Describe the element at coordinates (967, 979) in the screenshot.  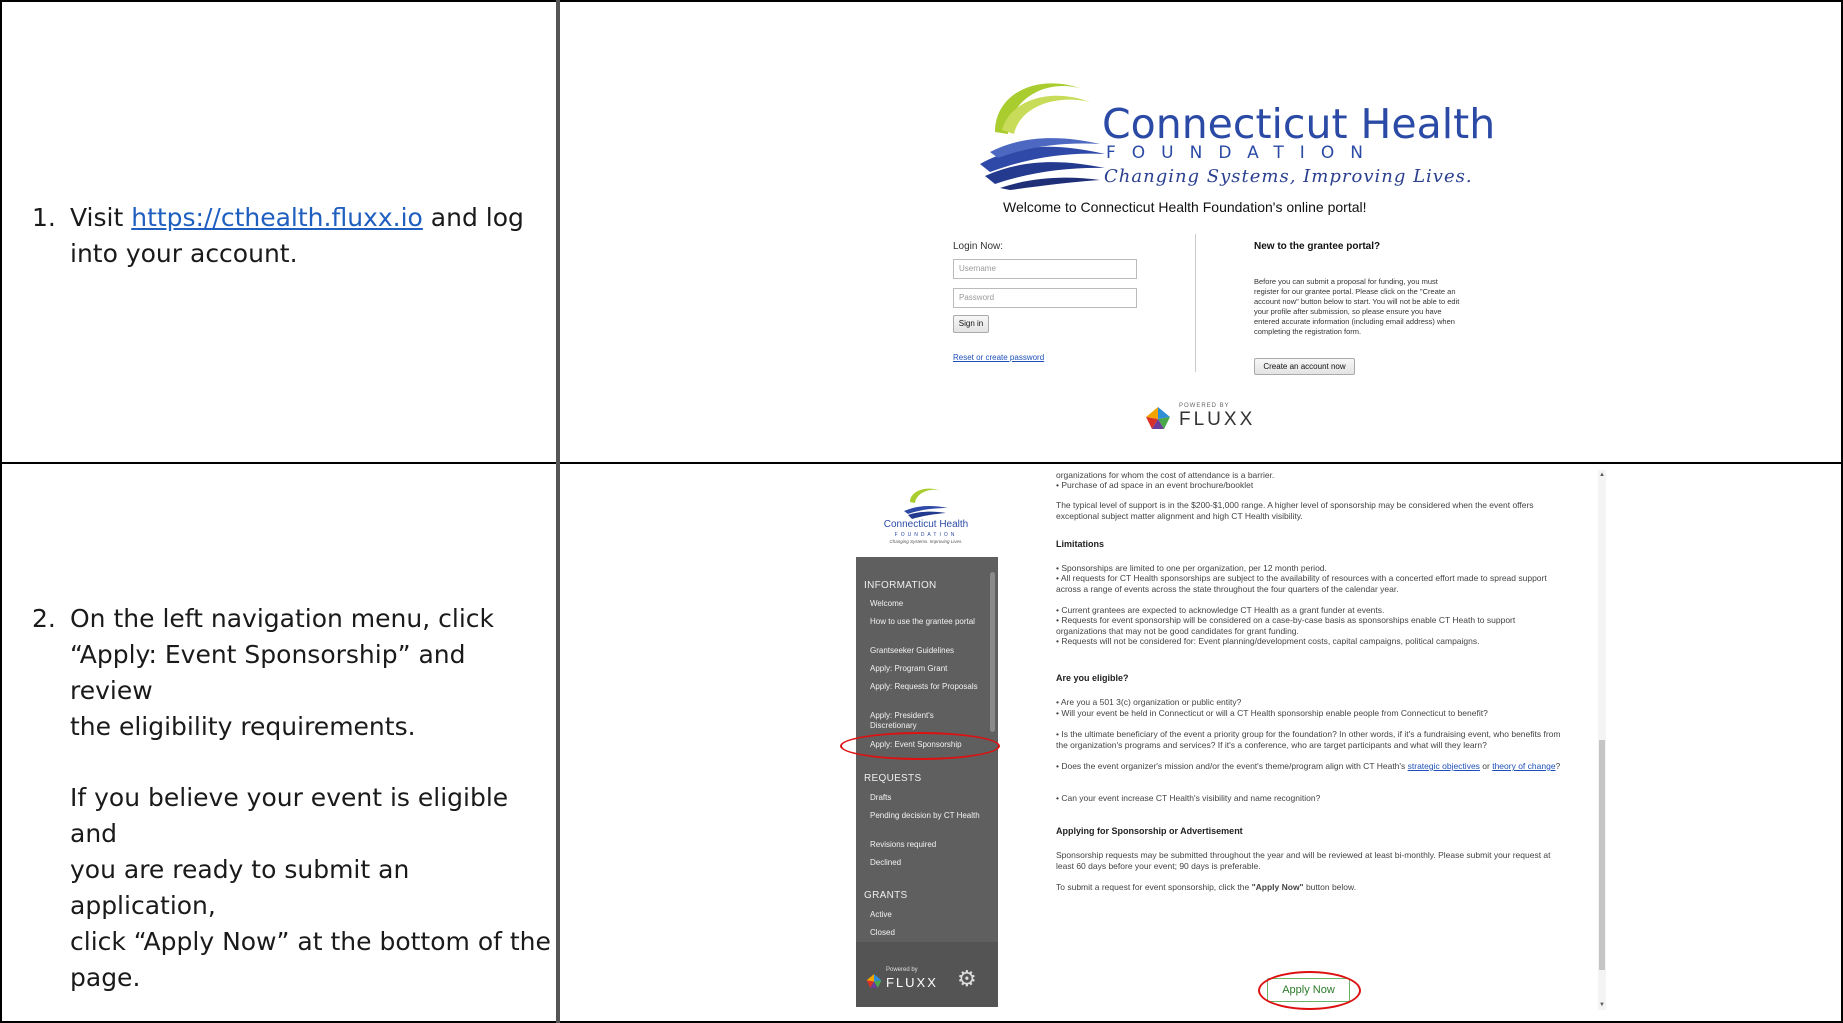
I see `settings-gear-icon: ⚙` at that location.